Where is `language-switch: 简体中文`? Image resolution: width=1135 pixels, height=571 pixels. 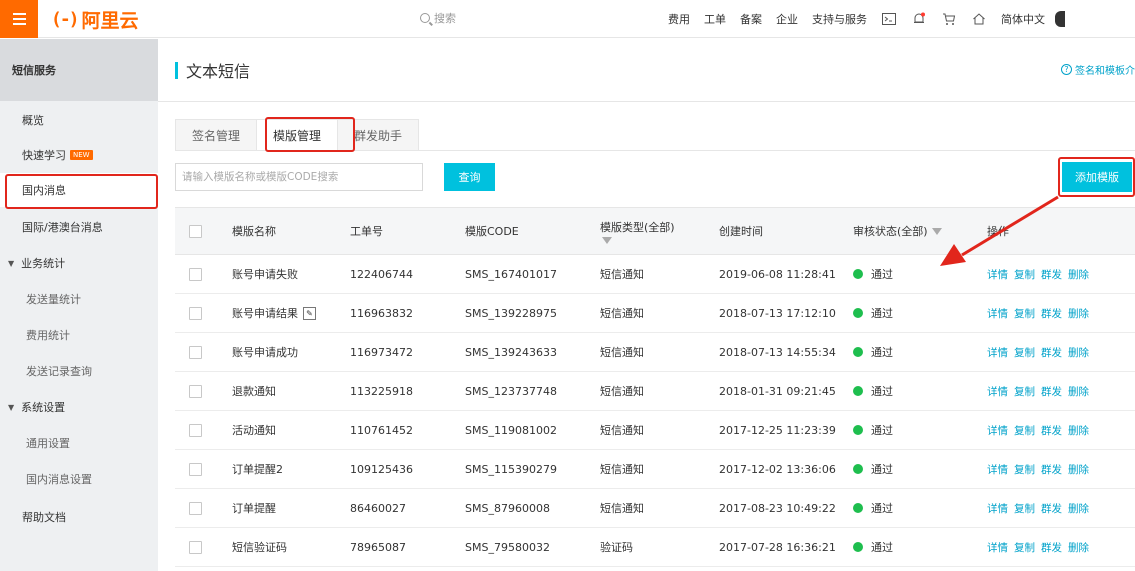
language-switch: 简体中文 is located at coordinates (1023, 19).